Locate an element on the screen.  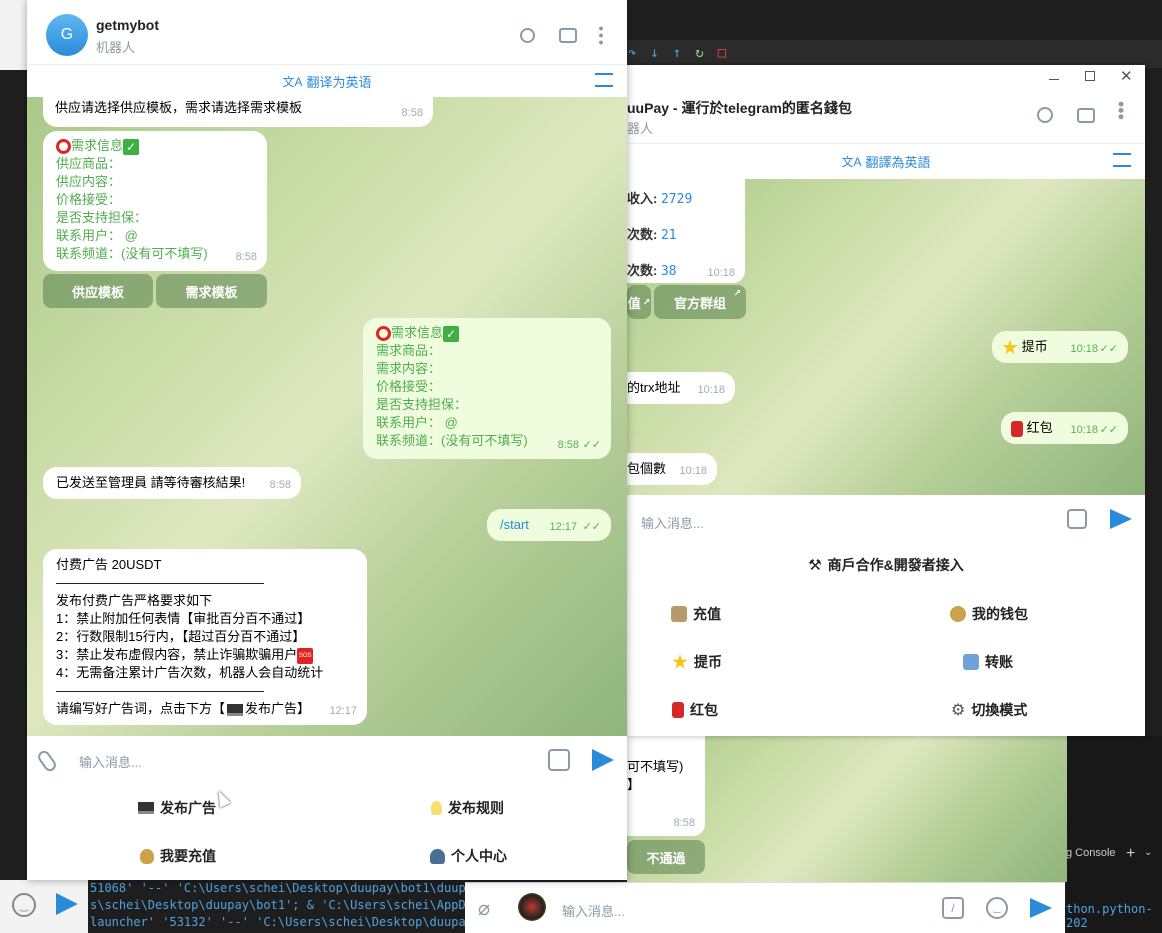
translate-bar: 文A 翻譯為英語 is located at coordinates (886, 161).